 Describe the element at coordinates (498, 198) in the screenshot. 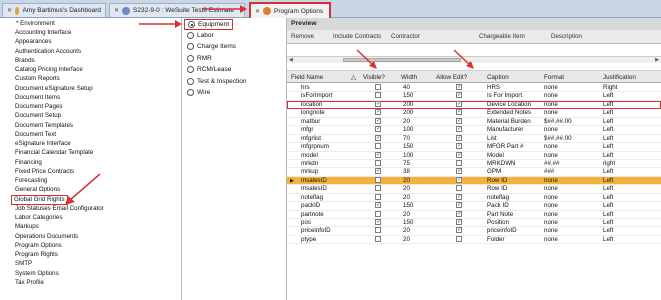

I see `cell-caption: noteflag` at that location.